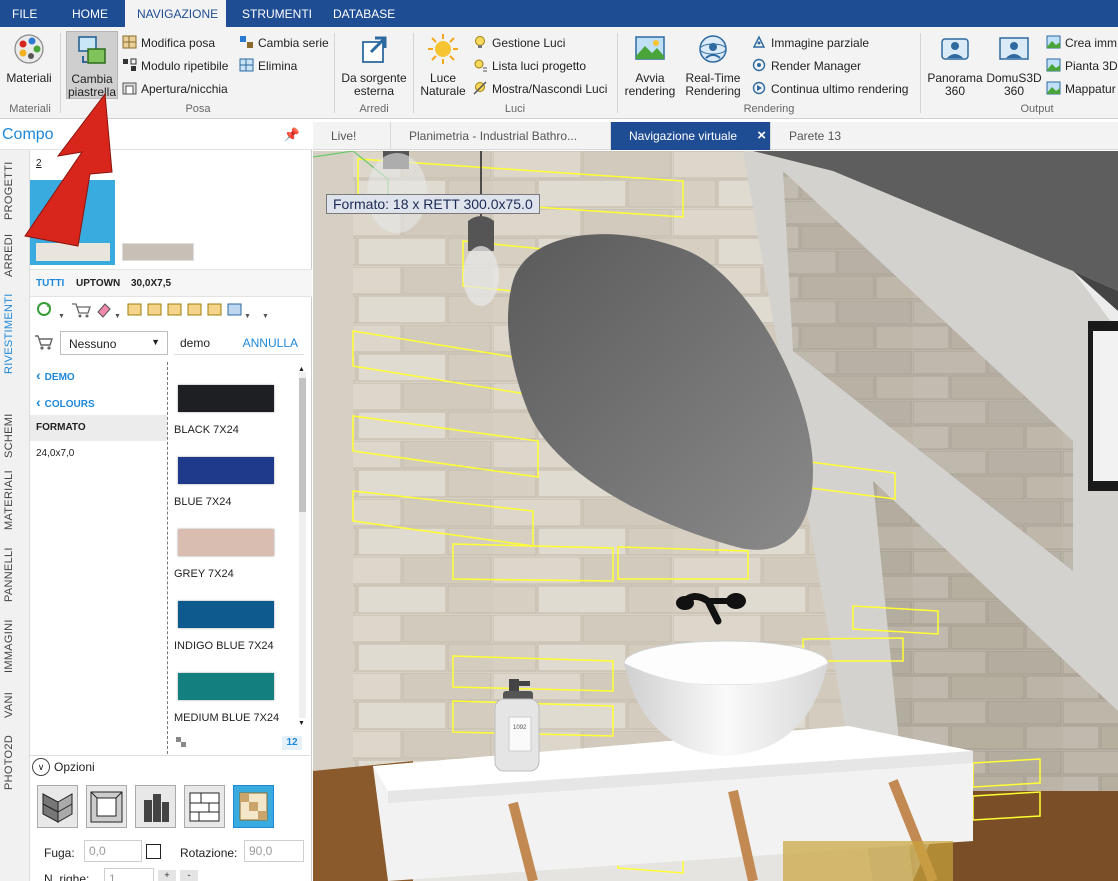 Image resolution: width=1118 pixels, height=881 pixels. Describe the element at coordinates (273, 13) in the screenshot. I see `menu-tab-strumenti: STRUMENTI` at that location.